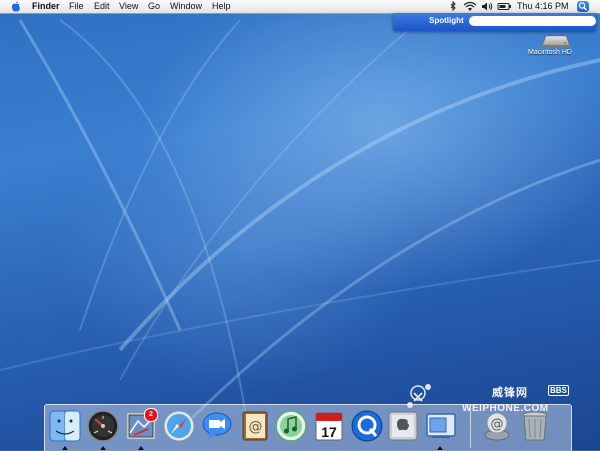 Image resolution: width=600 pixels, height=451 pixels. I want to click on spotlight-panel: Spotlight, so click(494, 22).